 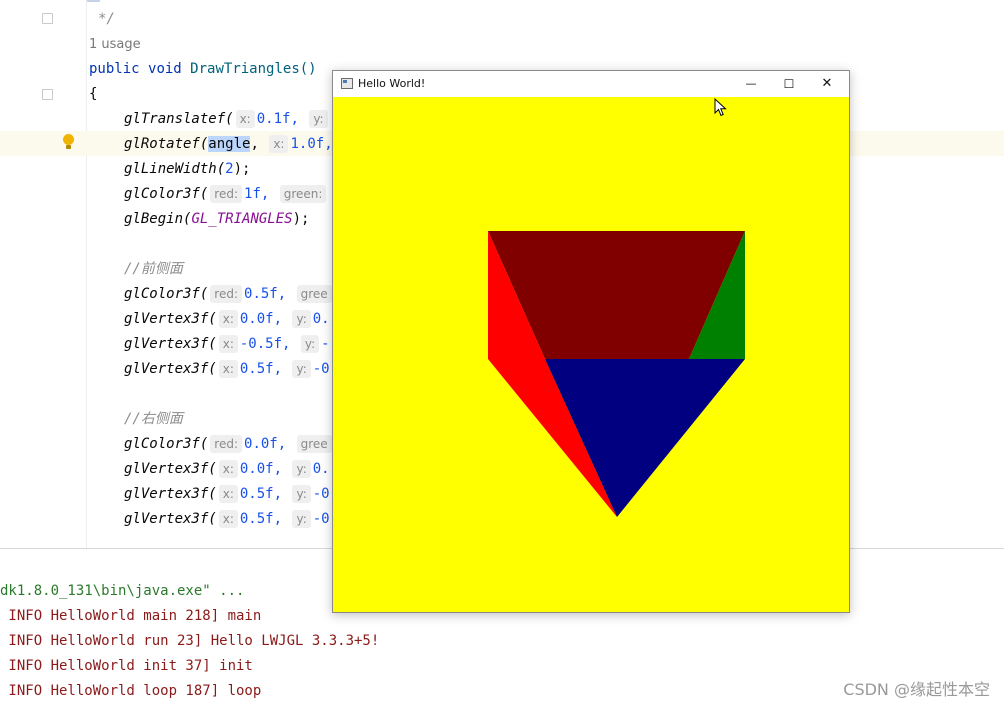 I want to click on code-line: glColor3f(red: 0.0f, gree, so click(x=211, y=444).